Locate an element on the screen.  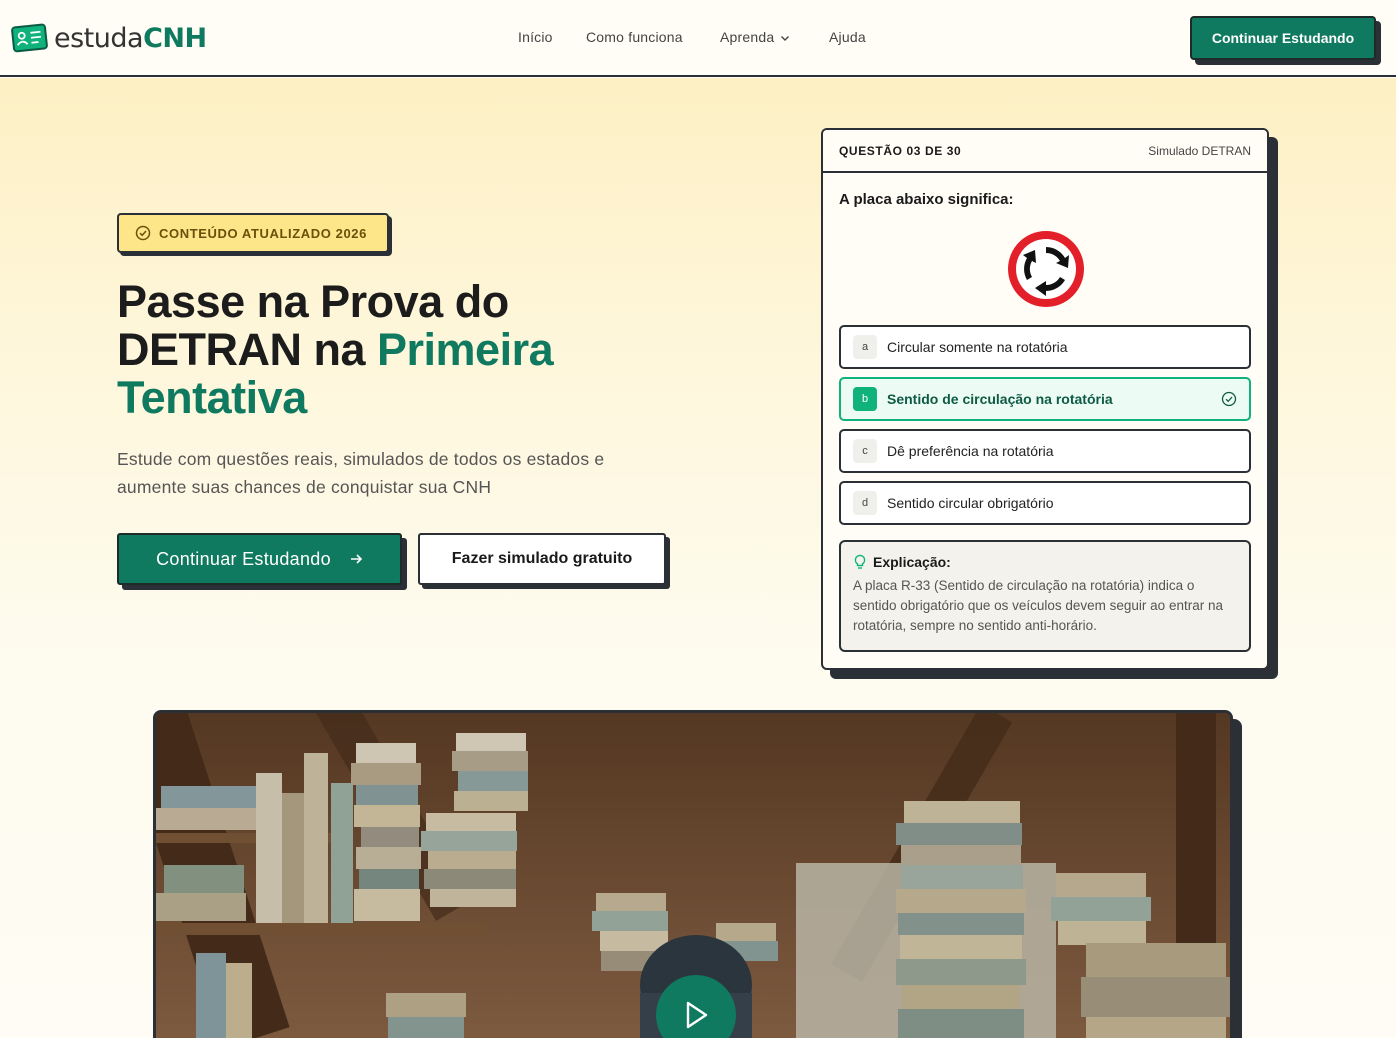
option-text: Dê preferência na rotatória is located at coordinates (970, 451).